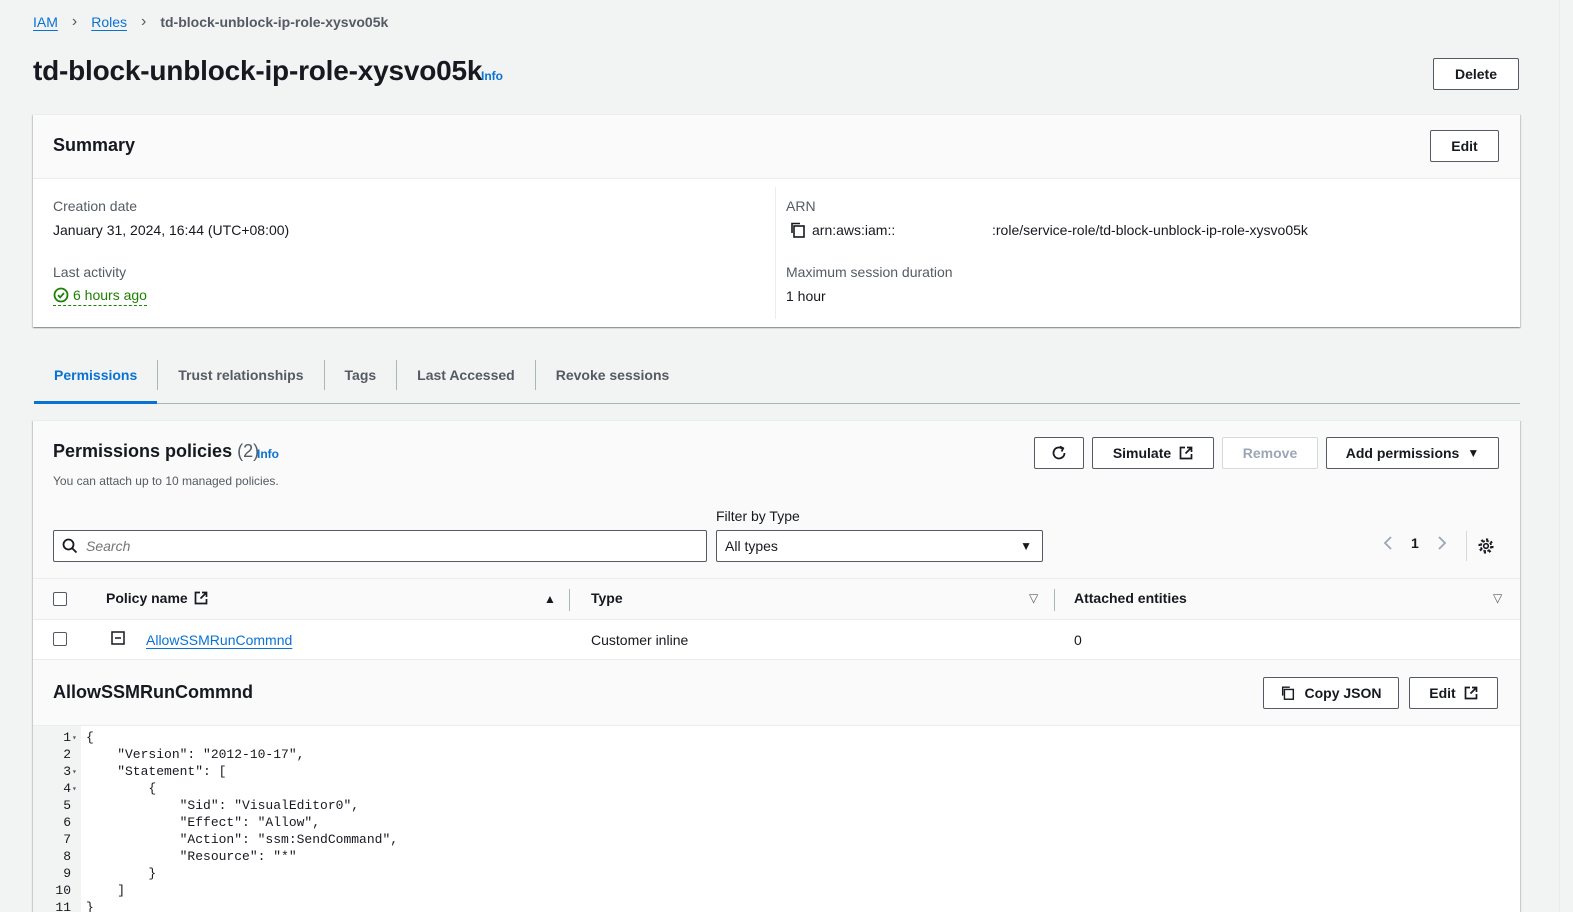 The image size is (1573, 912). What do you see at coordinates (61, 295) in the screenshot?
I see `check-circle-icon` at bounding box center [61, 295].